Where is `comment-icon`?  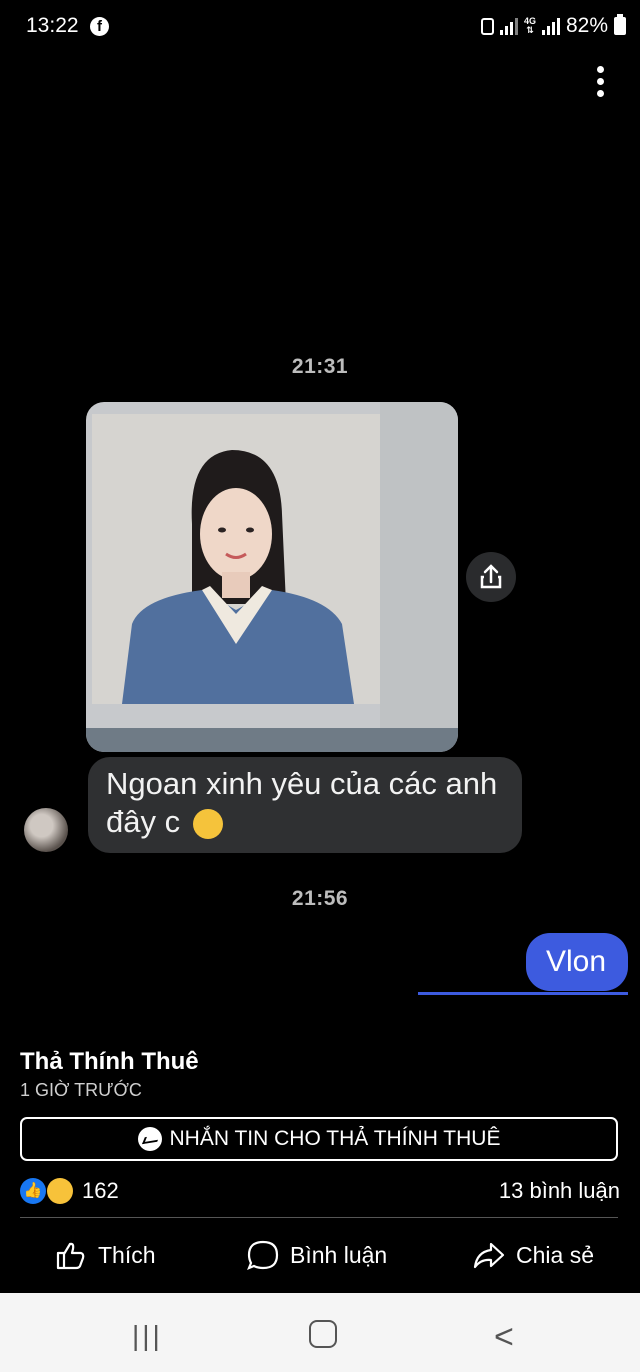
comment-icon is located at coordinates (263, 1255).